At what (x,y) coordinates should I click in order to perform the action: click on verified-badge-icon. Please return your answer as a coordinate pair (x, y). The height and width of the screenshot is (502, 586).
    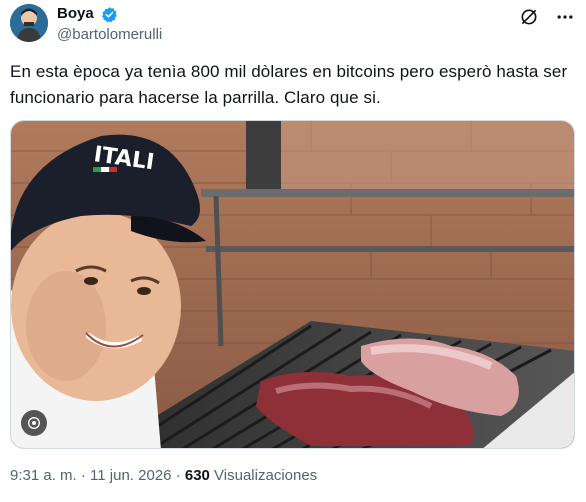
    Looking at the image, I should click on (110, 14).